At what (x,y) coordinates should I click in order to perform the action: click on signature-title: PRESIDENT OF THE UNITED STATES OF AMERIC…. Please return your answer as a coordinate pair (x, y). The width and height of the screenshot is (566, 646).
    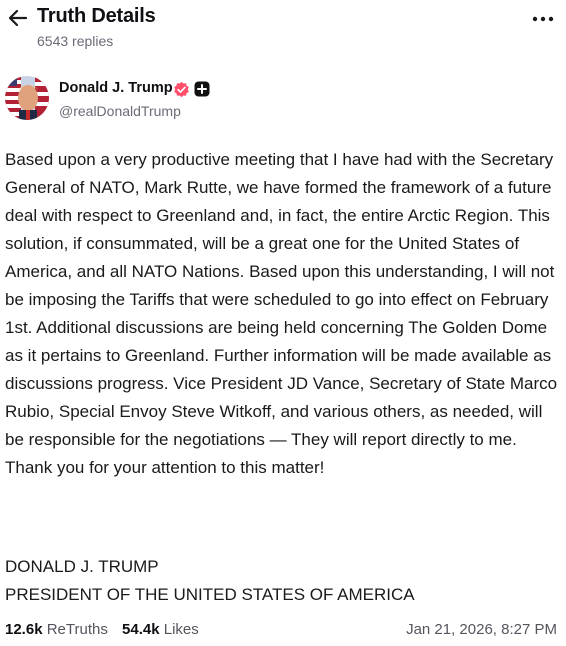
    Looking at the image, I should click on (210, 594).